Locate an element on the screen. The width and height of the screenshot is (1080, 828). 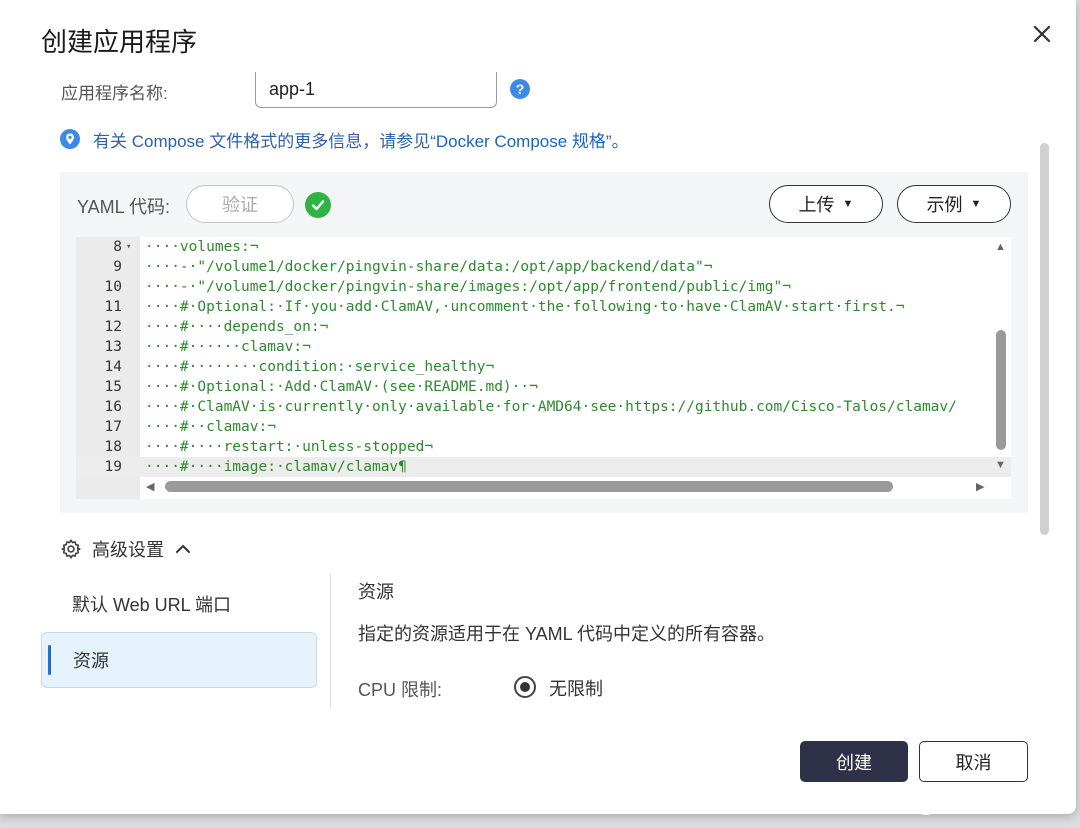
chevron-up-icon is located at coordinates (183, 549).